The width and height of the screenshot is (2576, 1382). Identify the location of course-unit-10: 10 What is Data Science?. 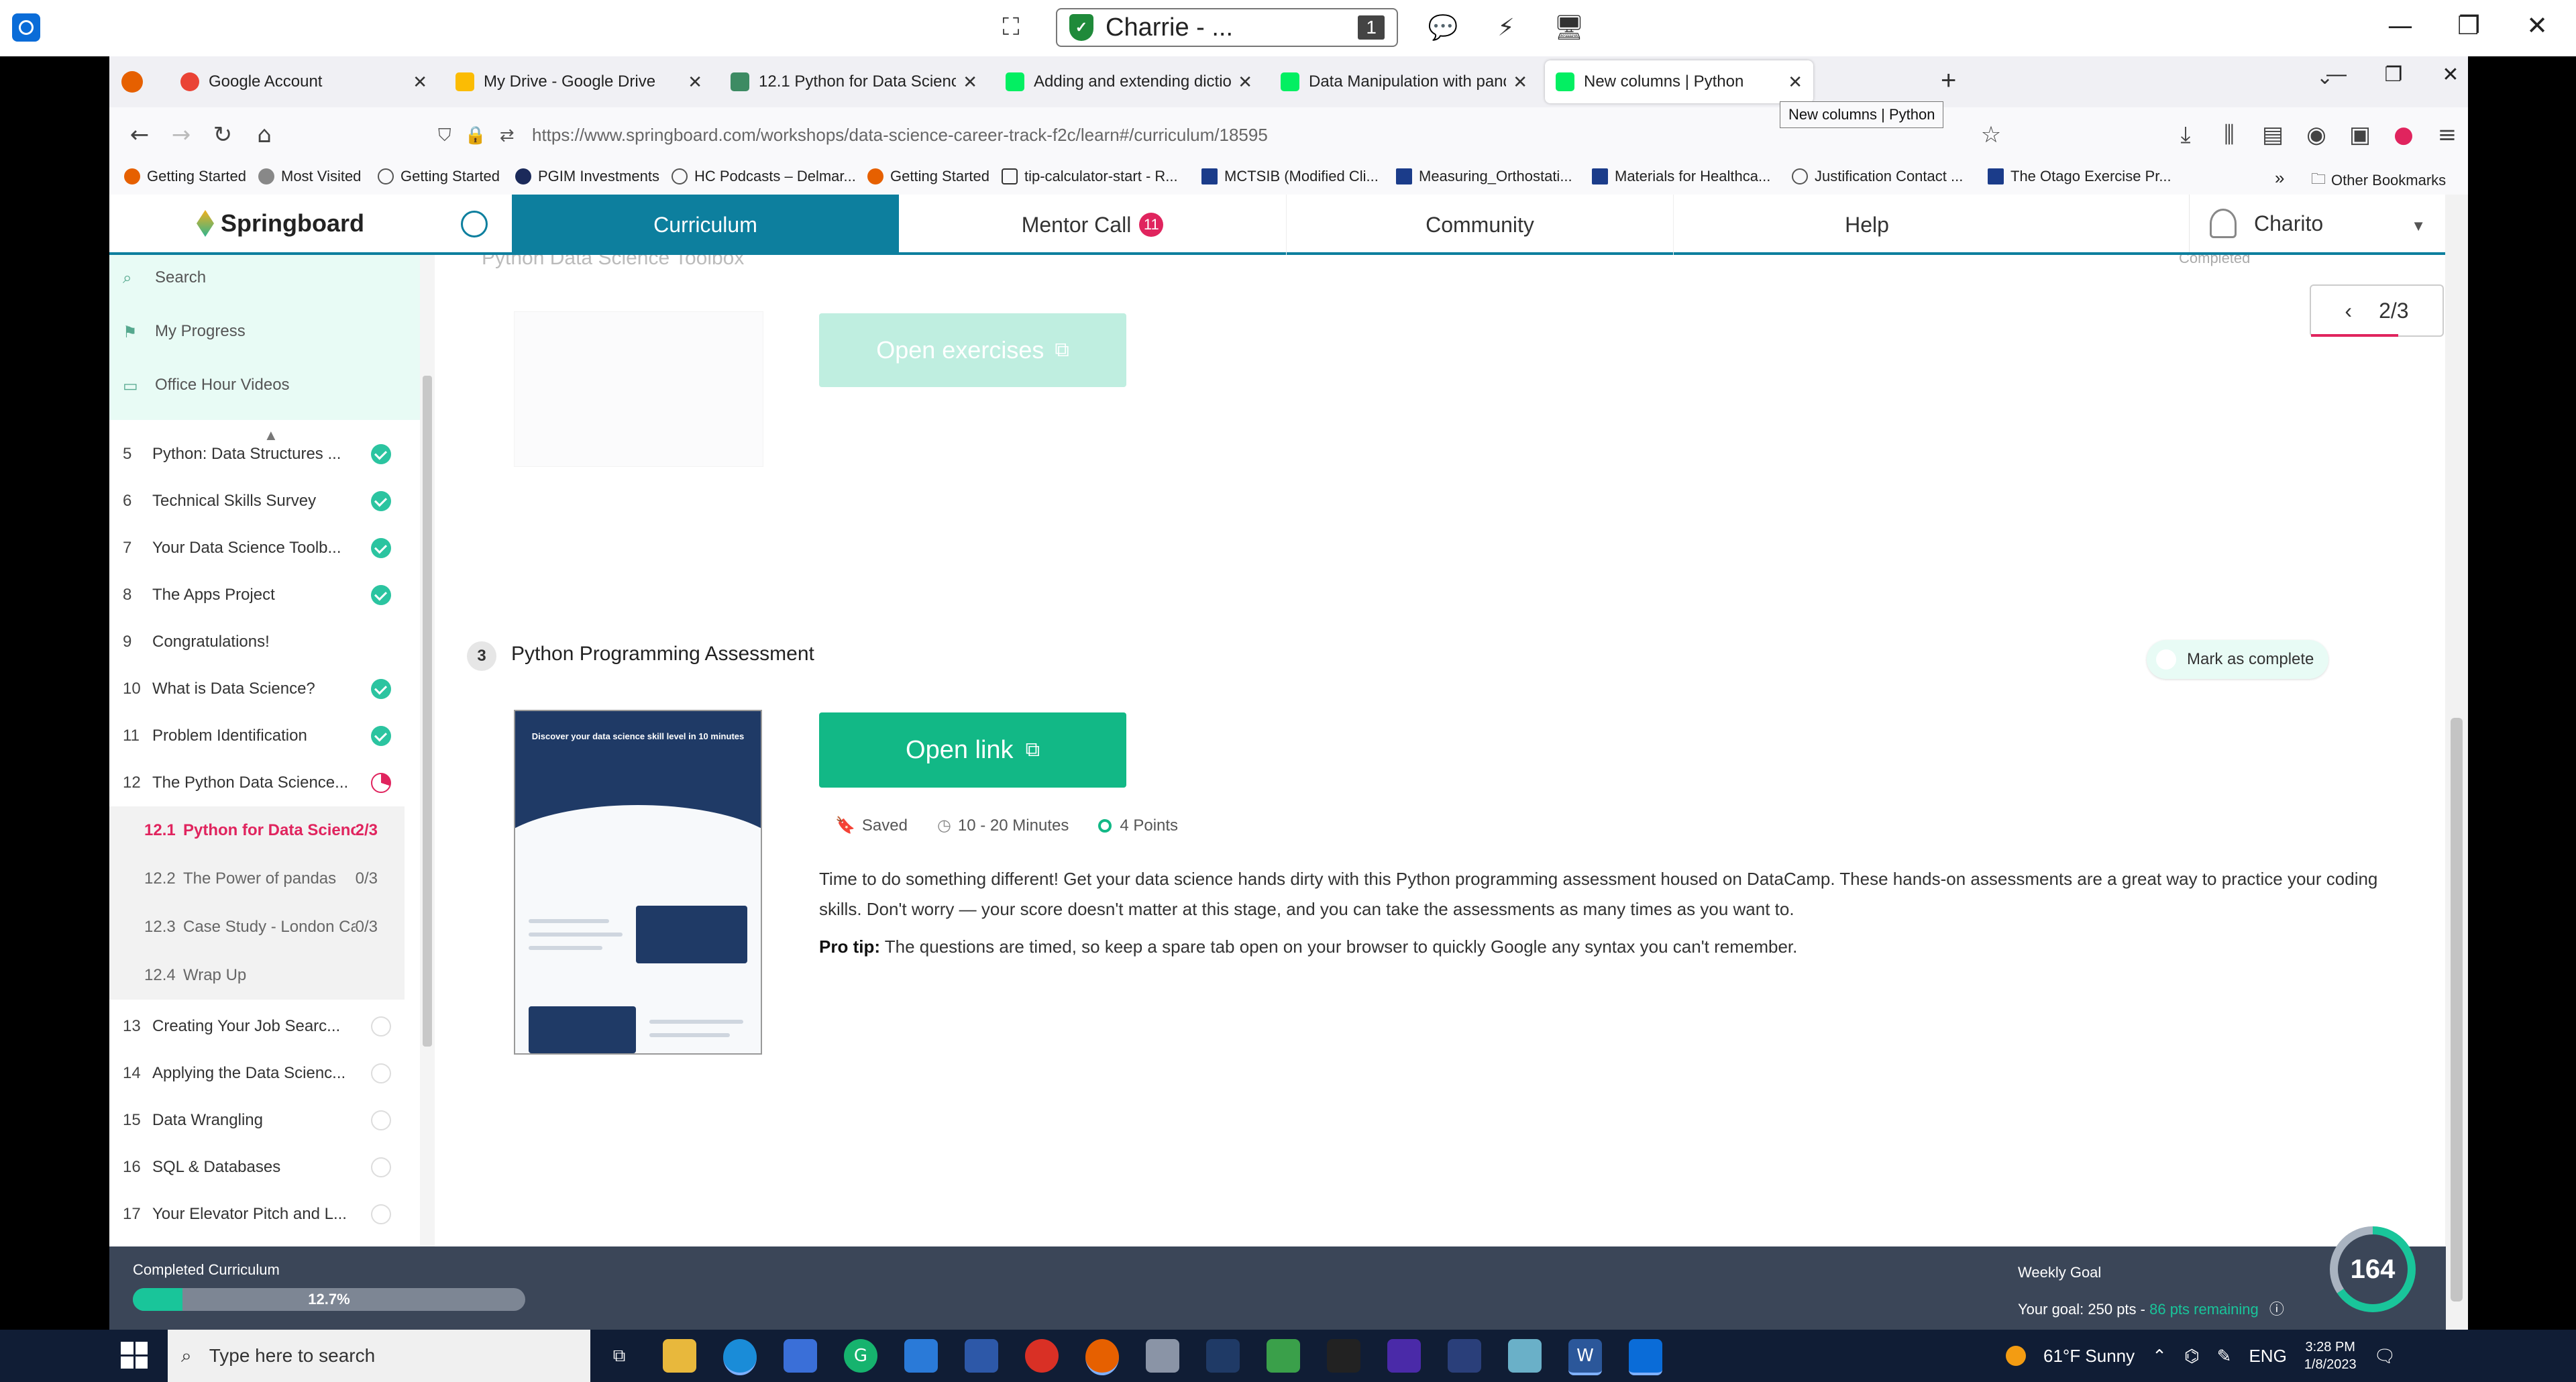
(257, 689).